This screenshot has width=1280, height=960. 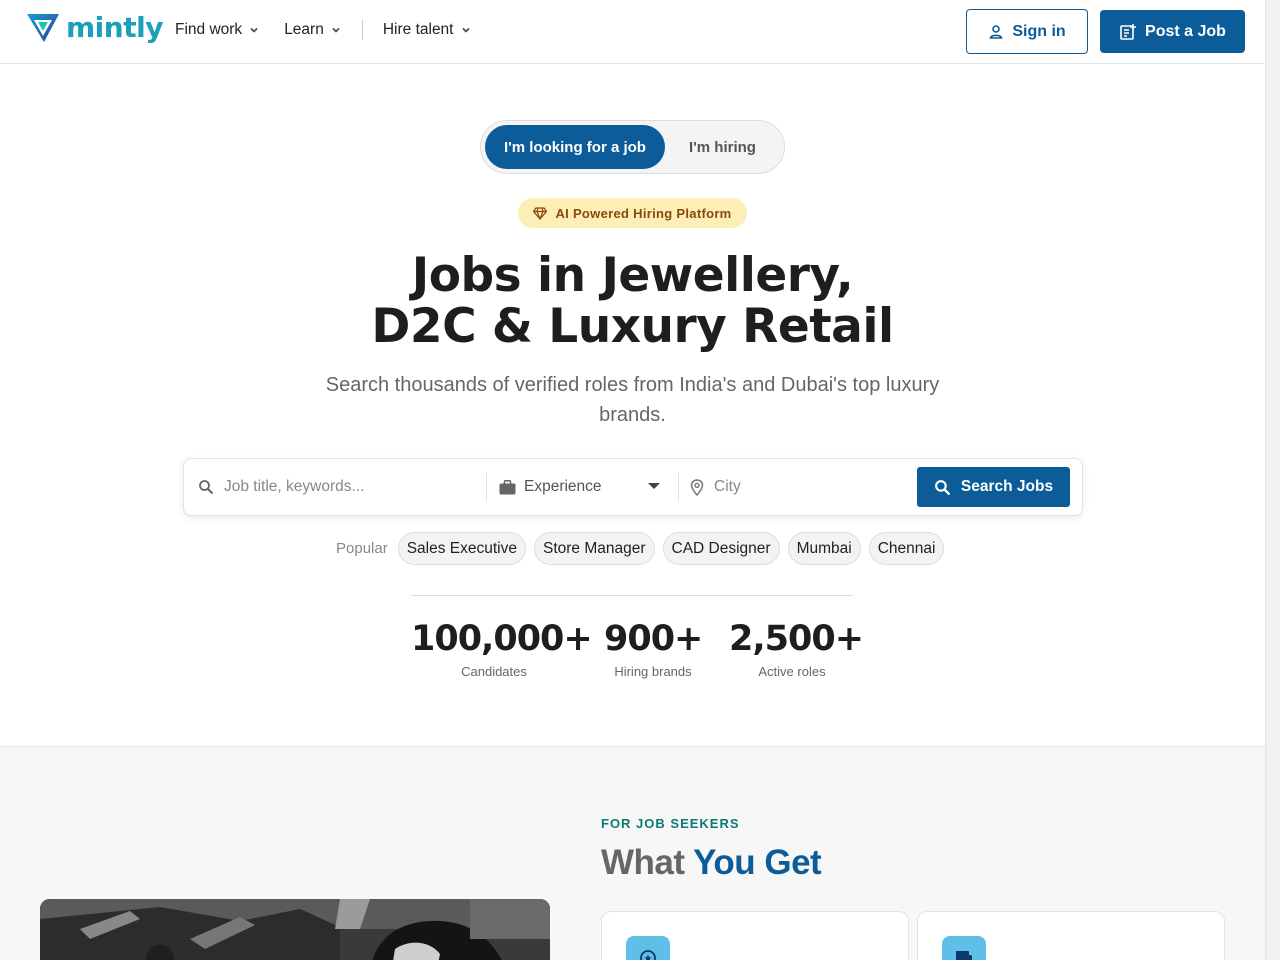 What do you see at coordinates (643, 862) in the screenshot?
I see `section-title-part-1: What` at bounding box center [643, 862].